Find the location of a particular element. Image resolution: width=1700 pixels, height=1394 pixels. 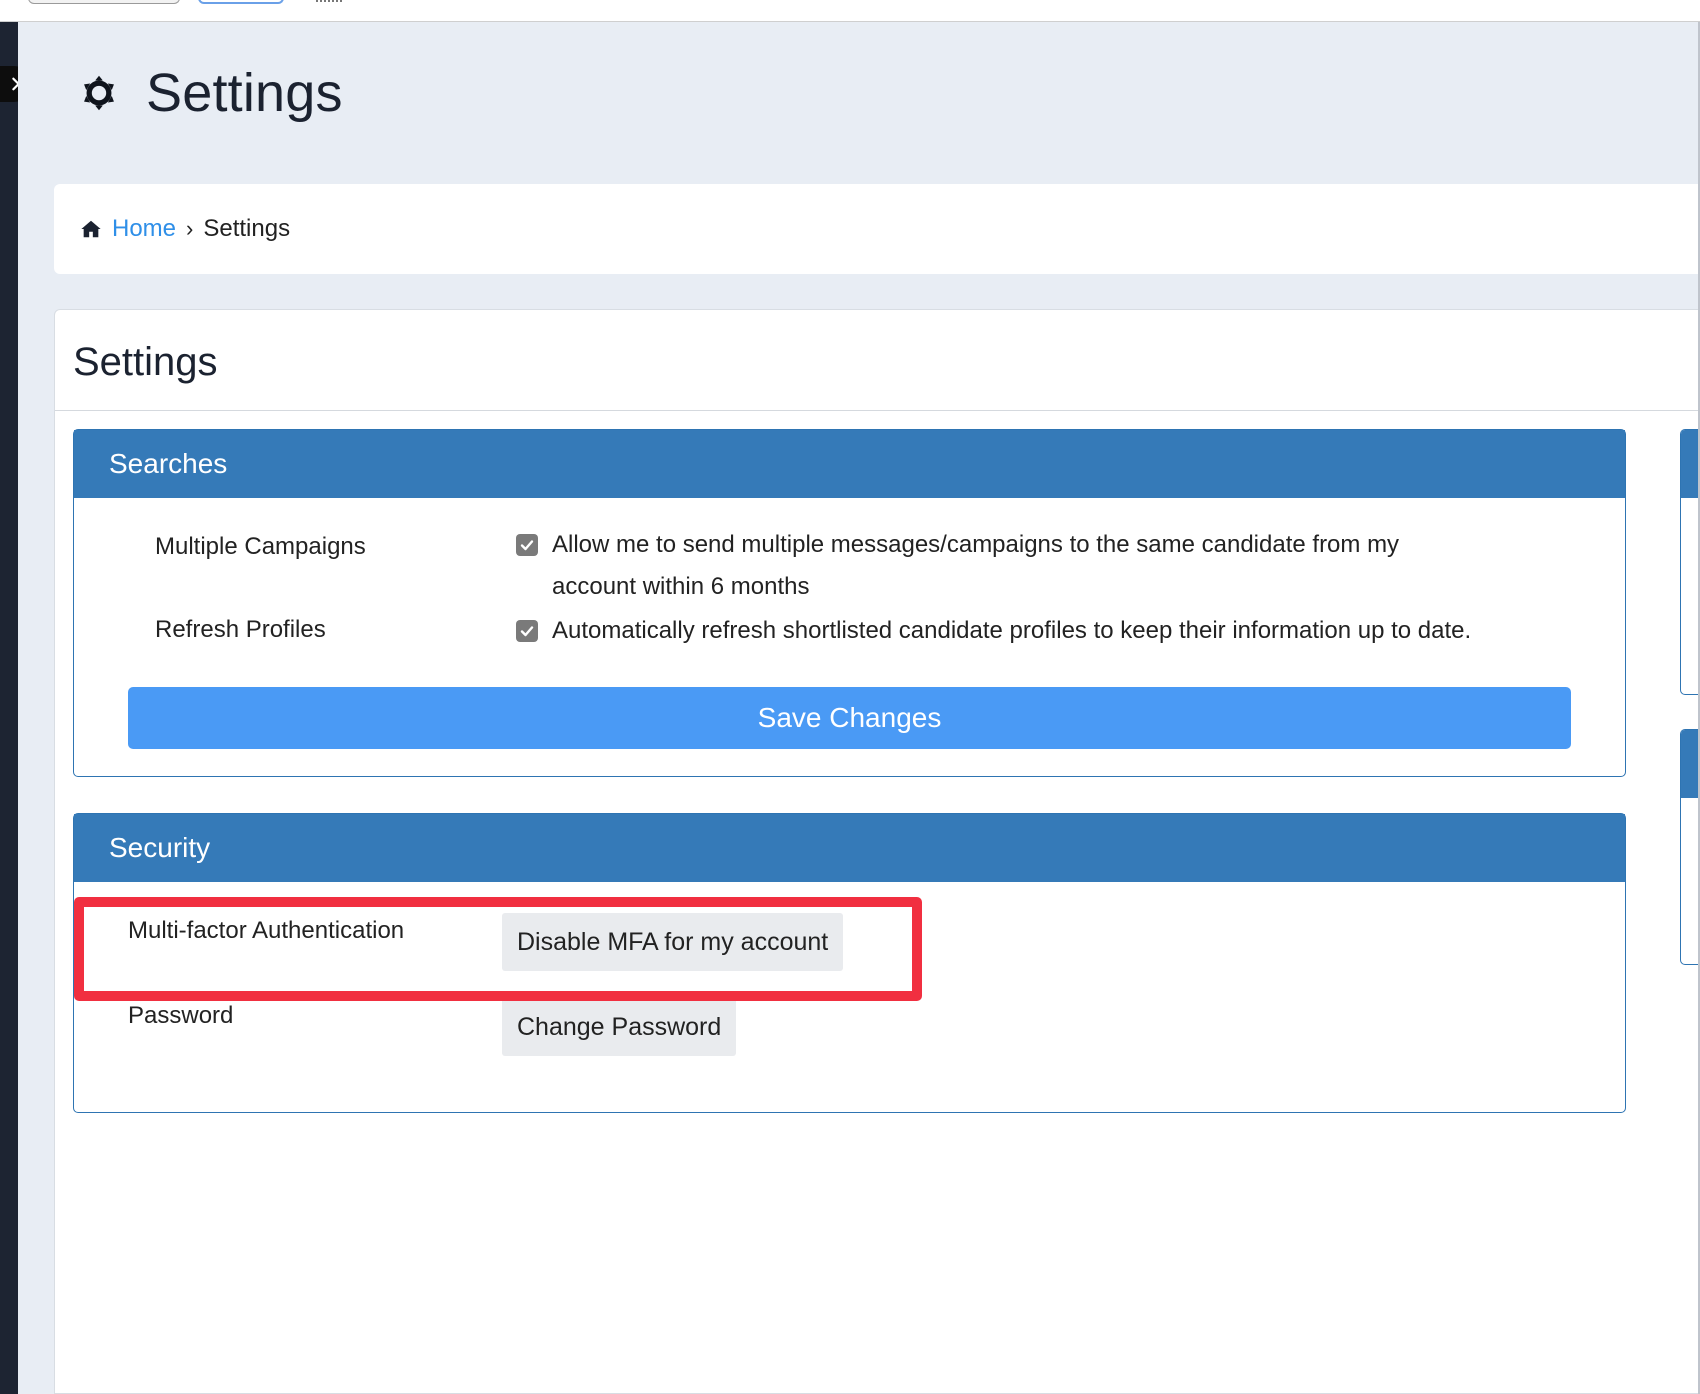

multiple-campaigns-label: Multiple Campaigns is located at coordinates (260, 546).